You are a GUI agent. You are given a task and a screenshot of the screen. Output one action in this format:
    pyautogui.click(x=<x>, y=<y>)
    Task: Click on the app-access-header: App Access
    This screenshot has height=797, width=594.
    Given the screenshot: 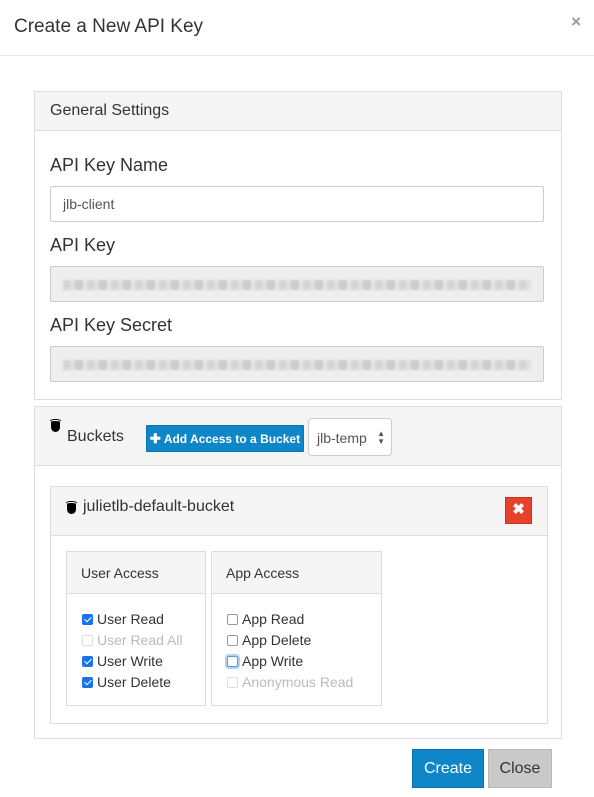 What is the action you would take?
    pyautogui.click(x=296, y=573)
    